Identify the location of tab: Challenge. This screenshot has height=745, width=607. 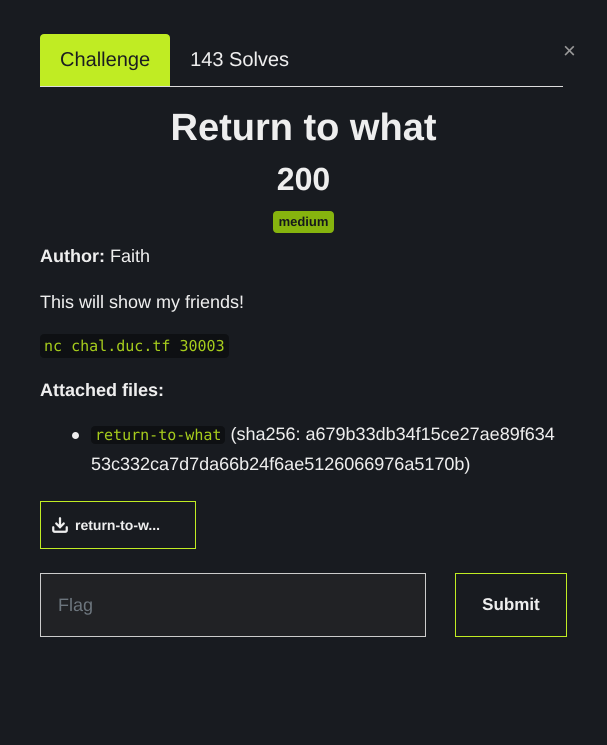
(105, 60).